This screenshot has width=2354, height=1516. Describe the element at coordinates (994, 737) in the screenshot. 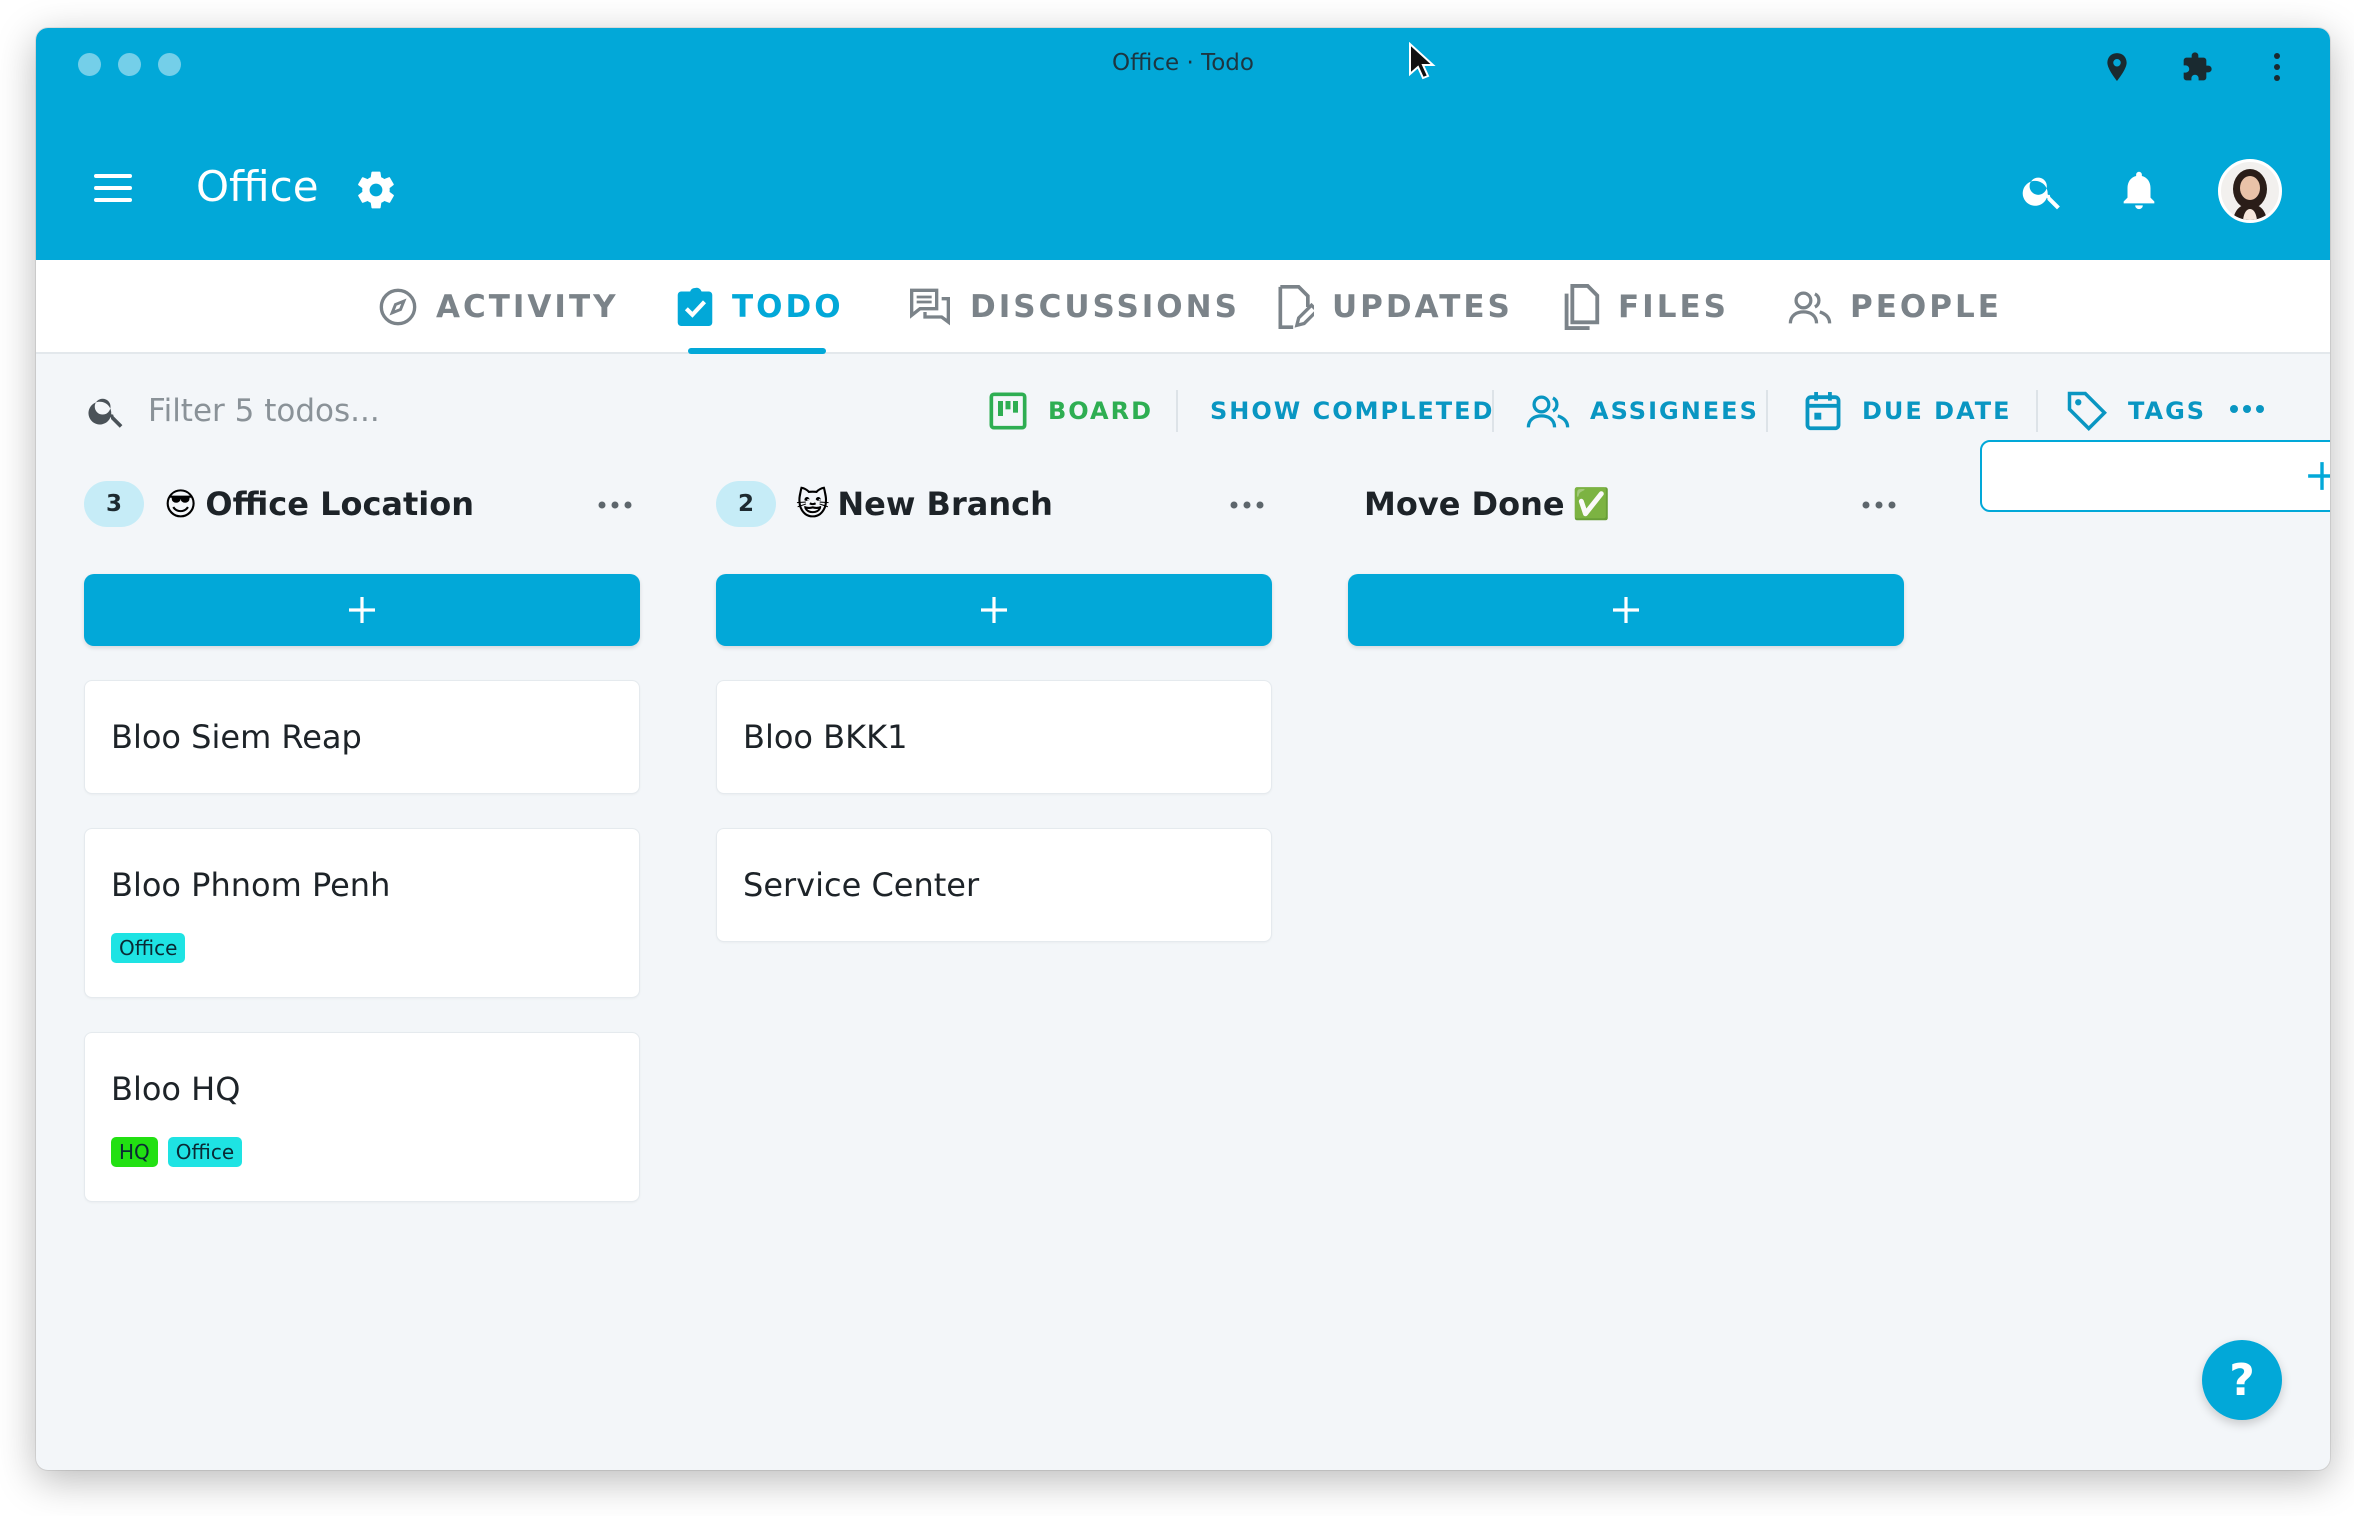

I see `todo-card: Bloo BKK1` at that location.